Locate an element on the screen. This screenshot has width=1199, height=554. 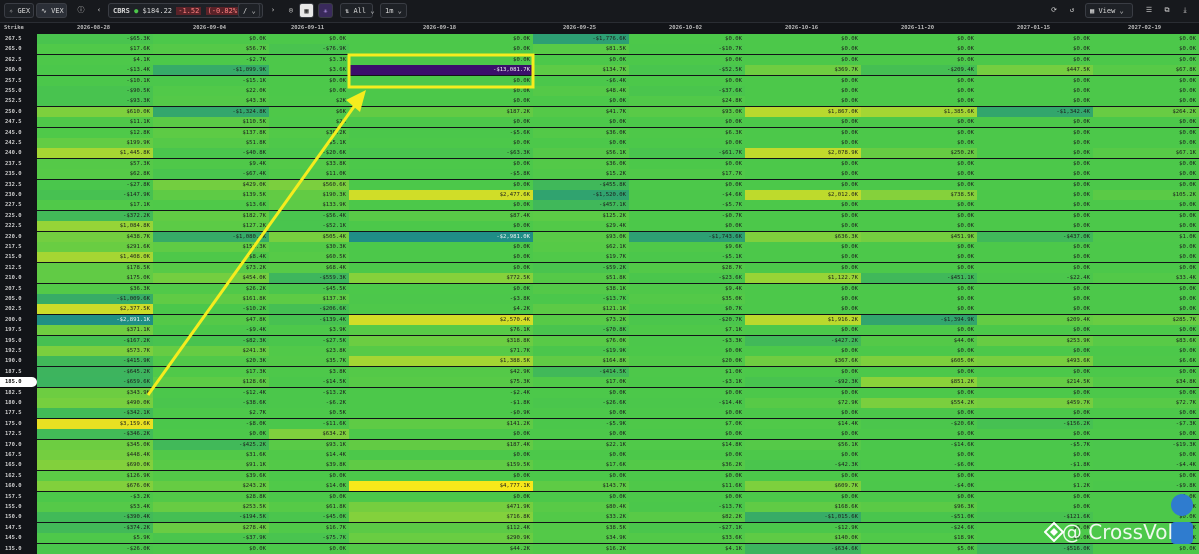
chevron-right-icon: › is located at coordinates (273, 10).